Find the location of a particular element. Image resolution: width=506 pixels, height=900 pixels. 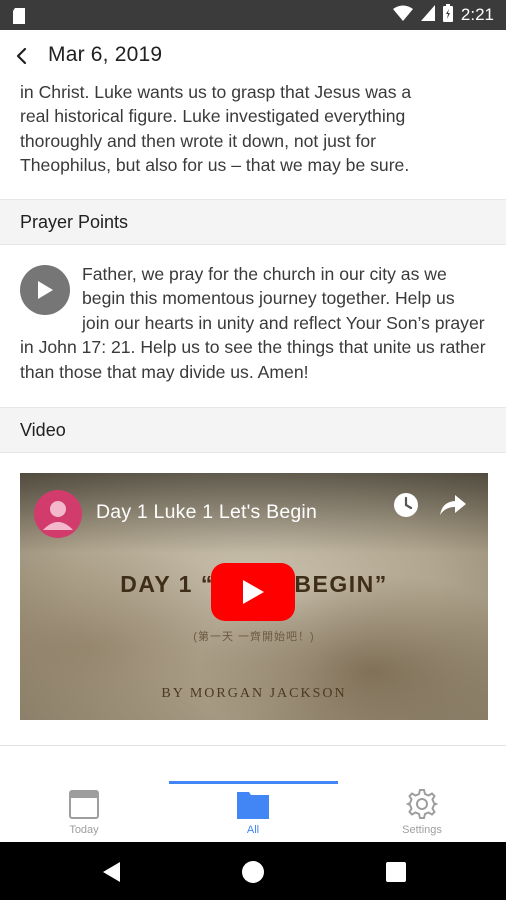

tab-label: Settings is located at coordinates (422, 830).